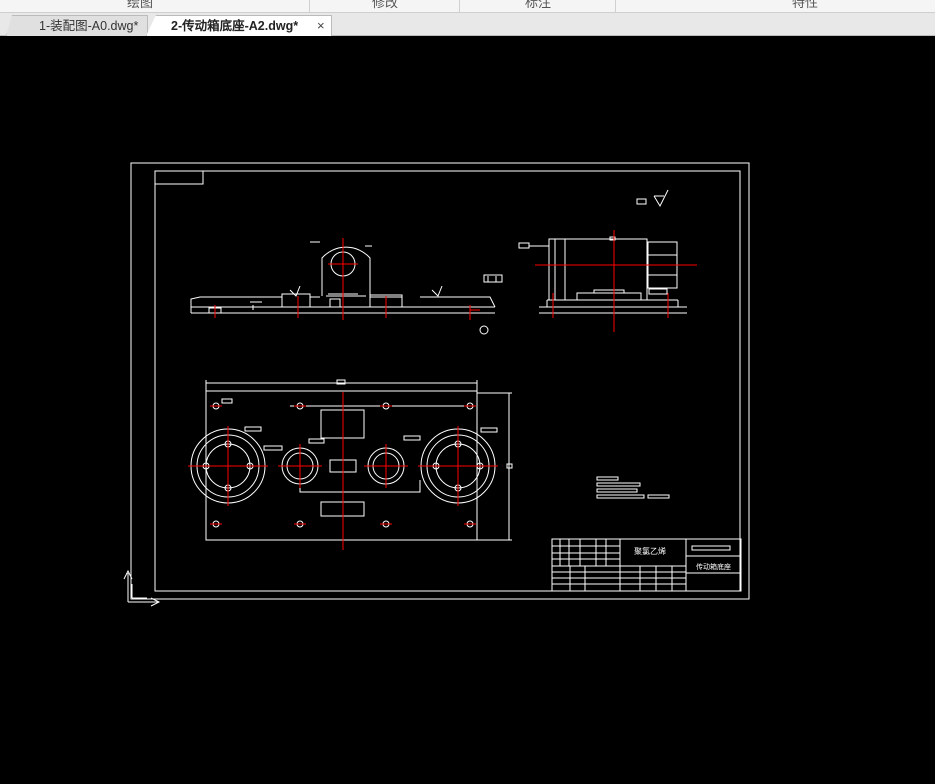 The image size is (935, 784). What do you see at coordinates (805, 6) in the screenshot?
I see `ribbon-group-properties: 特性` at bounding box center [805, 6].